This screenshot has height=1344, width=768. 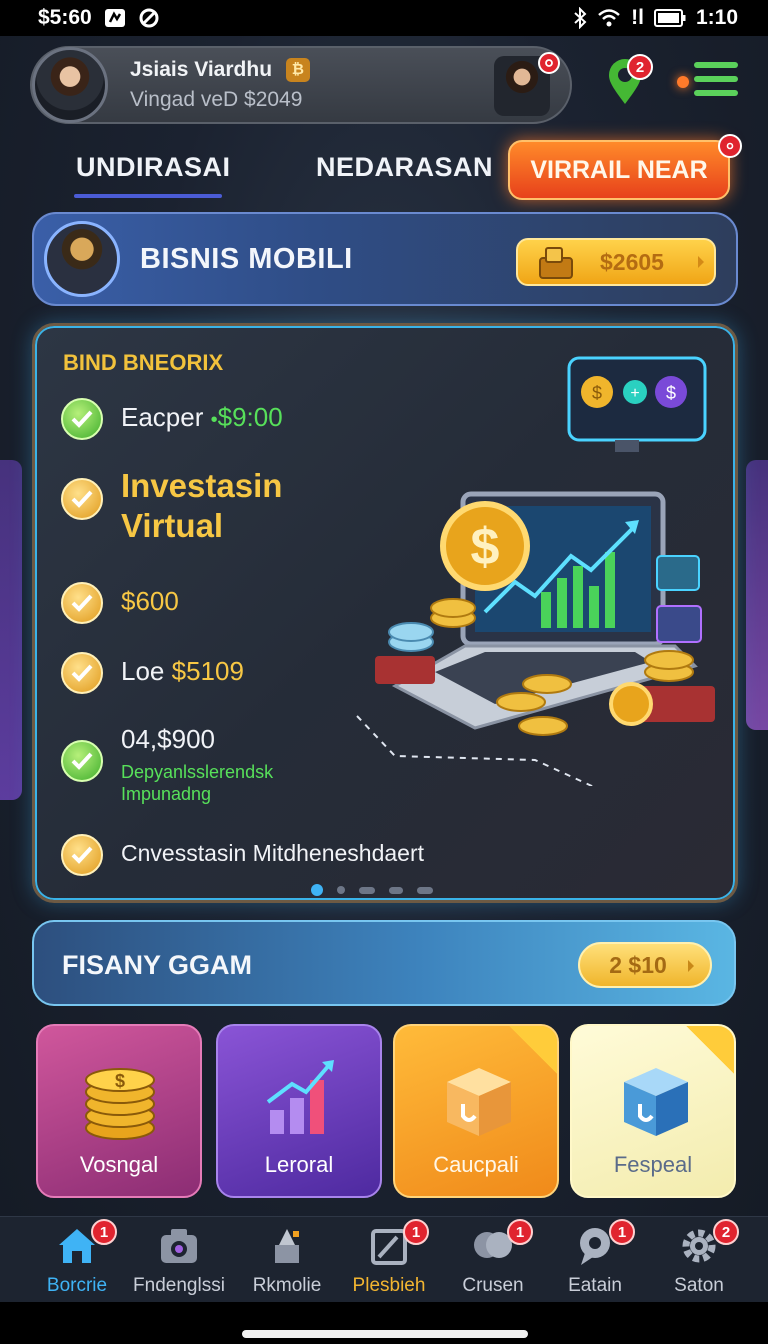 What do you see at coordinates (708, 1243) in the screenshot?
I see `gear-icon: 2` at bounding box center [708, 1243].